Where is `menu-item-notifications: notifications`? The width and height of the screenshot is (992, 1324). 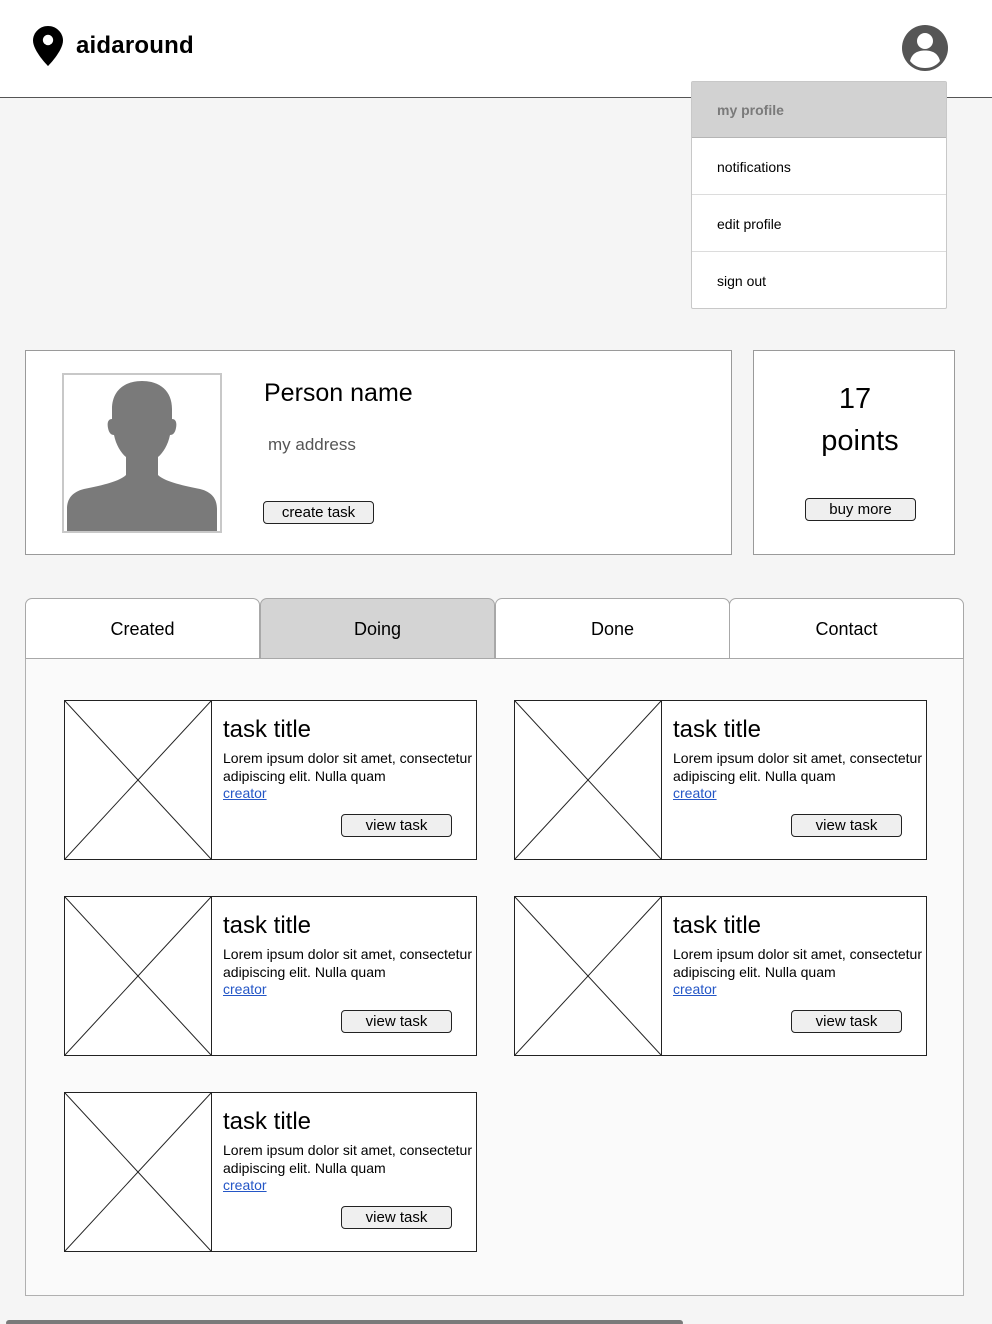
menu-item-notifications: notifications is located at coordinates (819, 167).